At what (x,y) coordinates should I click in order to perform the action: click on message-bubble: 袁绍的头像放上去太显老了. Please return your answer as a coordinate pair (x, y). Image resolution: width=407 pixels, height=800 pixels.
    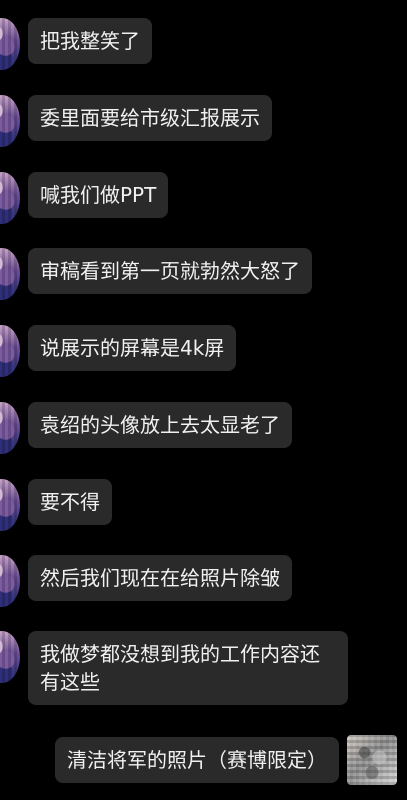
    Looking at the image, I should click on (160, 425).